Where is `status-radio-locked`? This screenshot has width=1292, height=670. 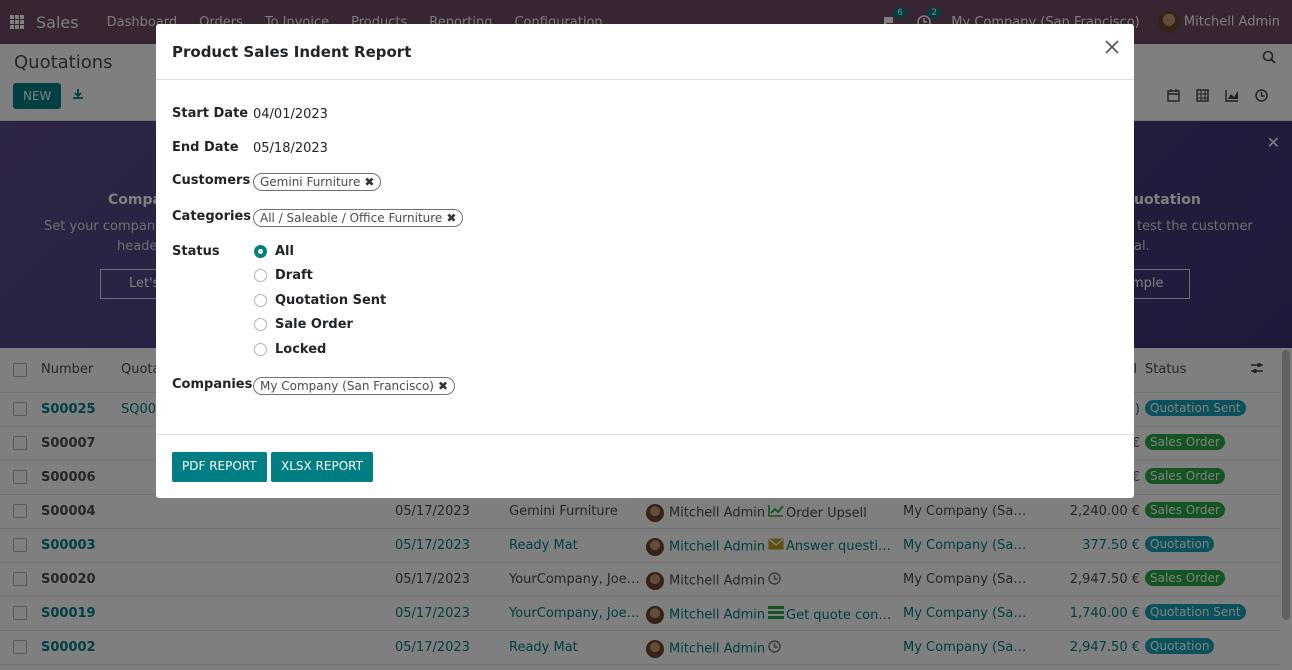 status-radio-locked is located at coordinates (260, 349).